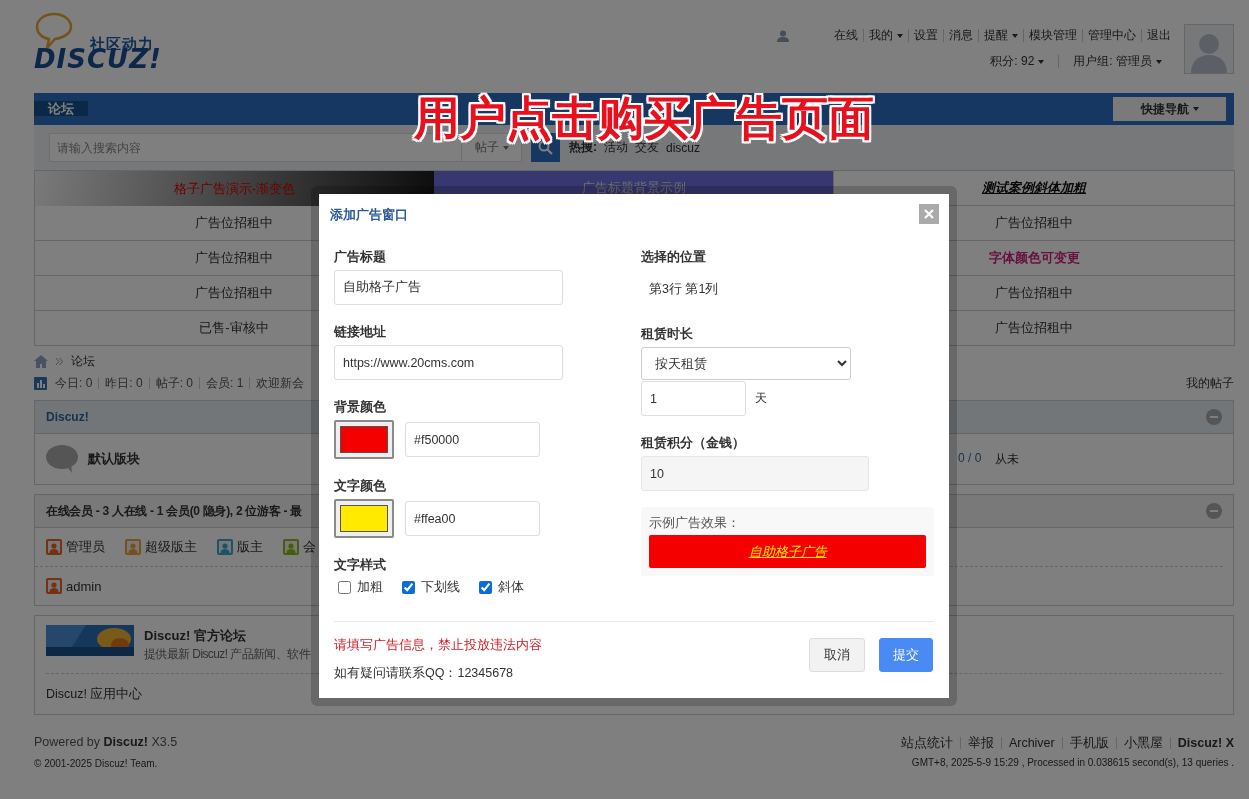 Image resolution: width=1249 pixels, height=799 pixels. Describe the element at coordinates (83, 361) in the screenshot. I see `breadcrumb-link: 论坛` at that location.